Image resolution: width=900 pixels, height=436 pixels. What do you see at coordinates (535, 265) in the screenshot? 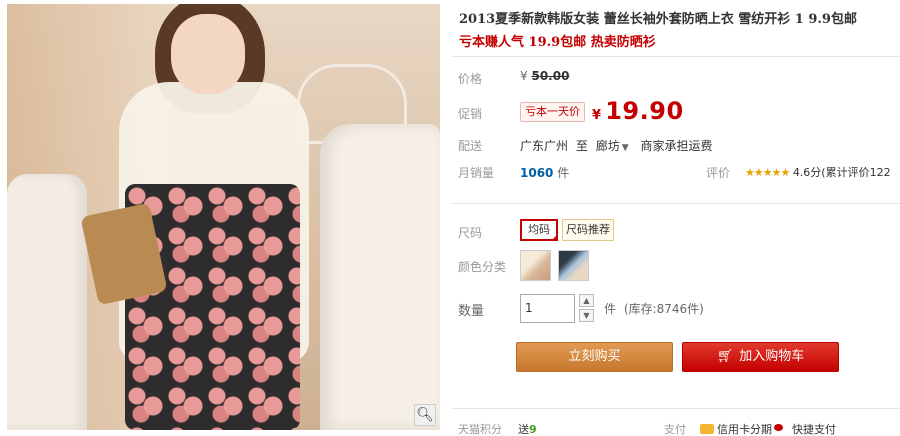
I see `color-swatch-white` at bounding box center [535, 265].